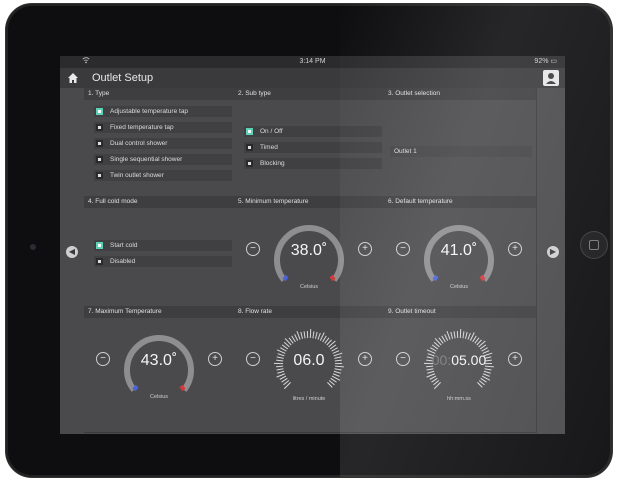  I want to click on default-temp-dial: 41.0˚ Celsius, so click(459, 254).